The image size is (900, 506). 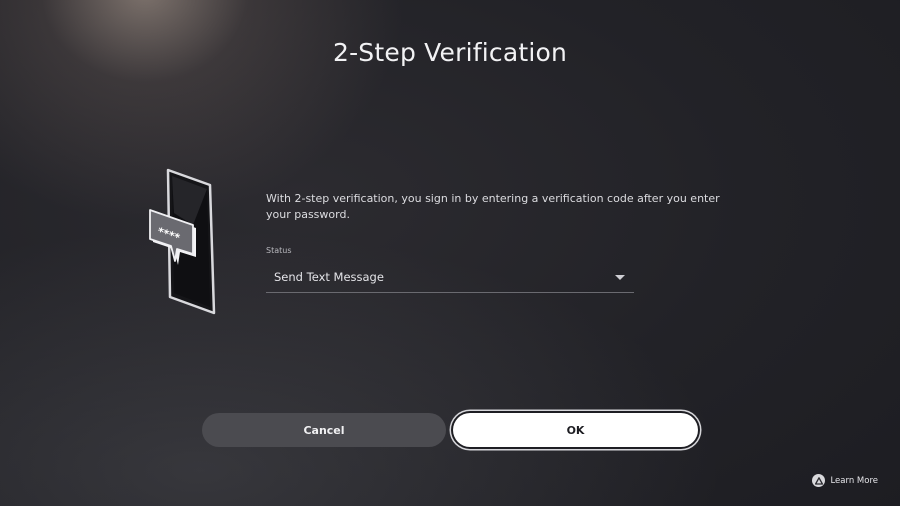 I want to click on status-value: Send Text Message, so click(x=329, y=277).